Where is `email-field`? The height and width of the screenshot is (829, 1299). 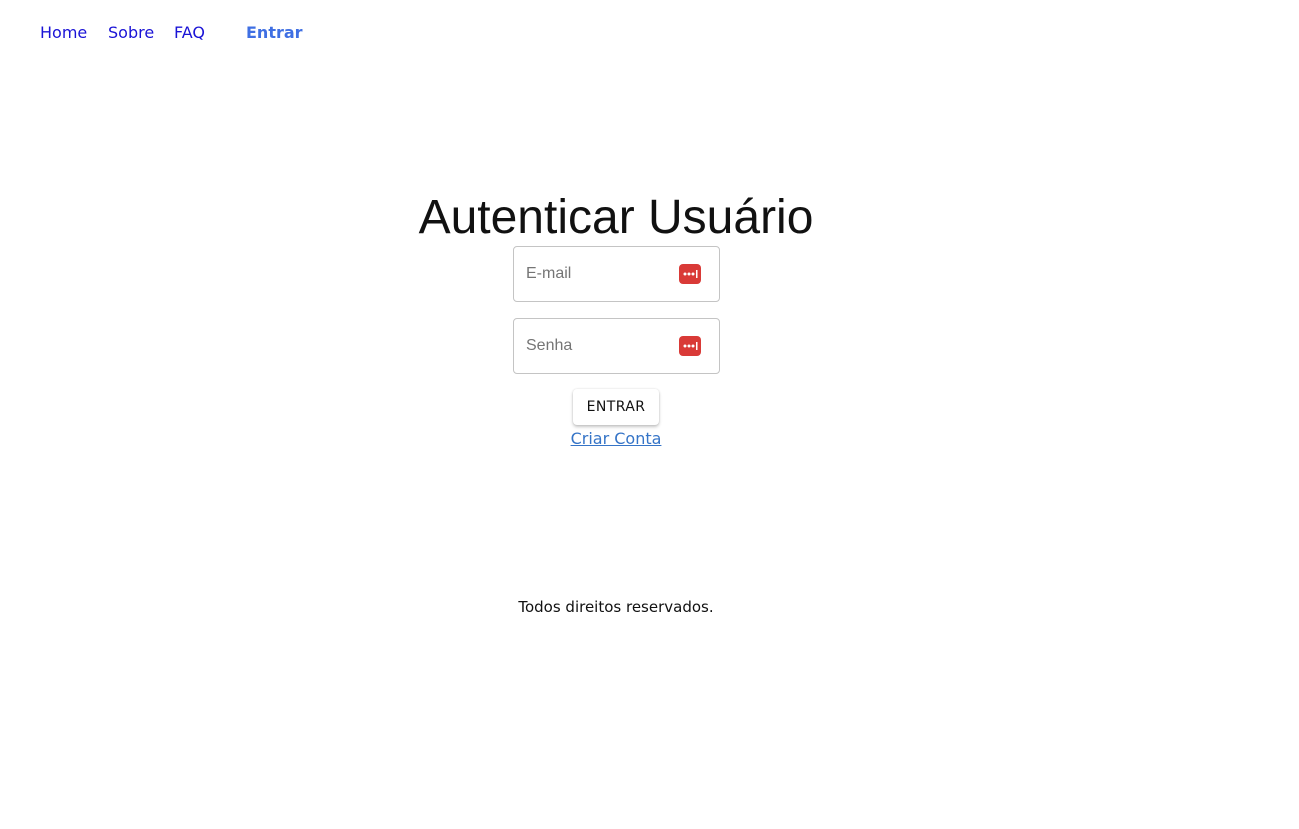 email-field is located at coordinates (616, 274).